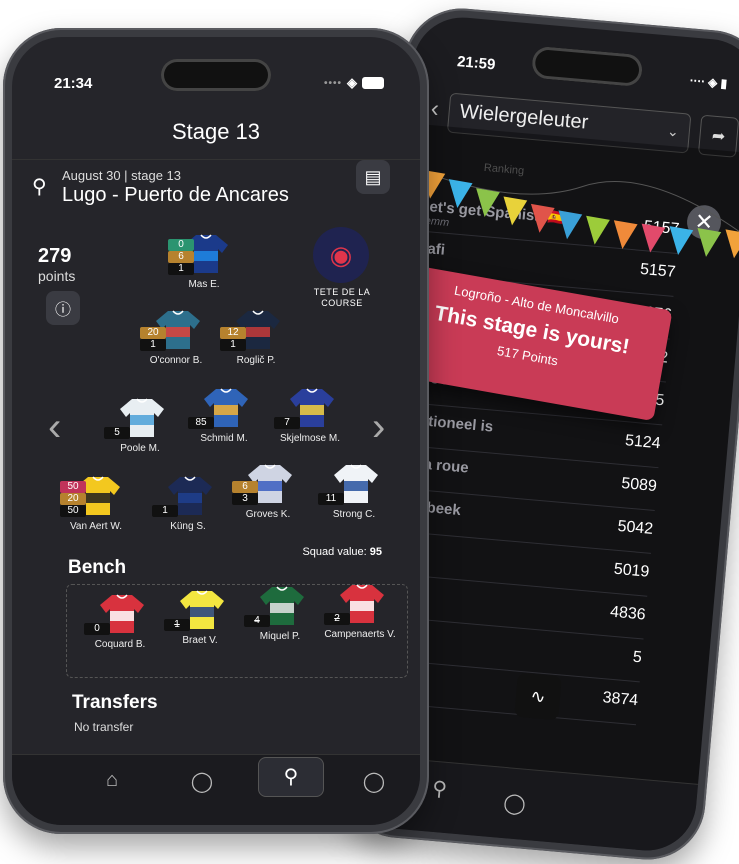 The image size is (739, 864). Describe the element at coordinates (342, 552) in the screenshot. I see `squad-value: Squad value: 95` at that location.